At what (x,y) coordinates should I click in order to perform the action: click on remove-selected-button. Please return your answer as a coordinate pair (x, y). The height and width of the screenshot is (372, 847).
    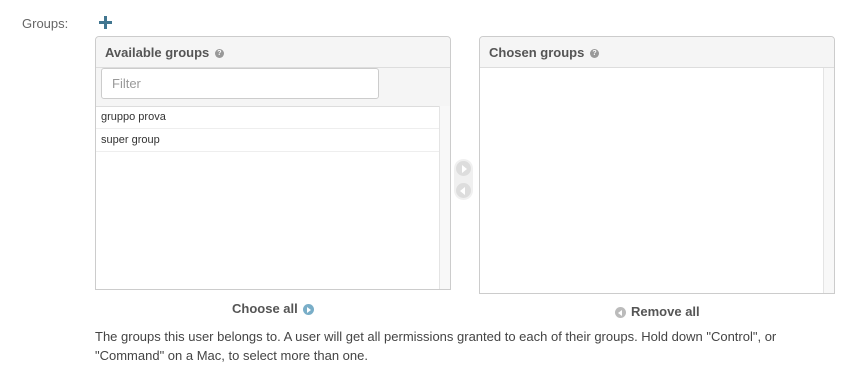
    Looking at the image, I should click on (463, 190).